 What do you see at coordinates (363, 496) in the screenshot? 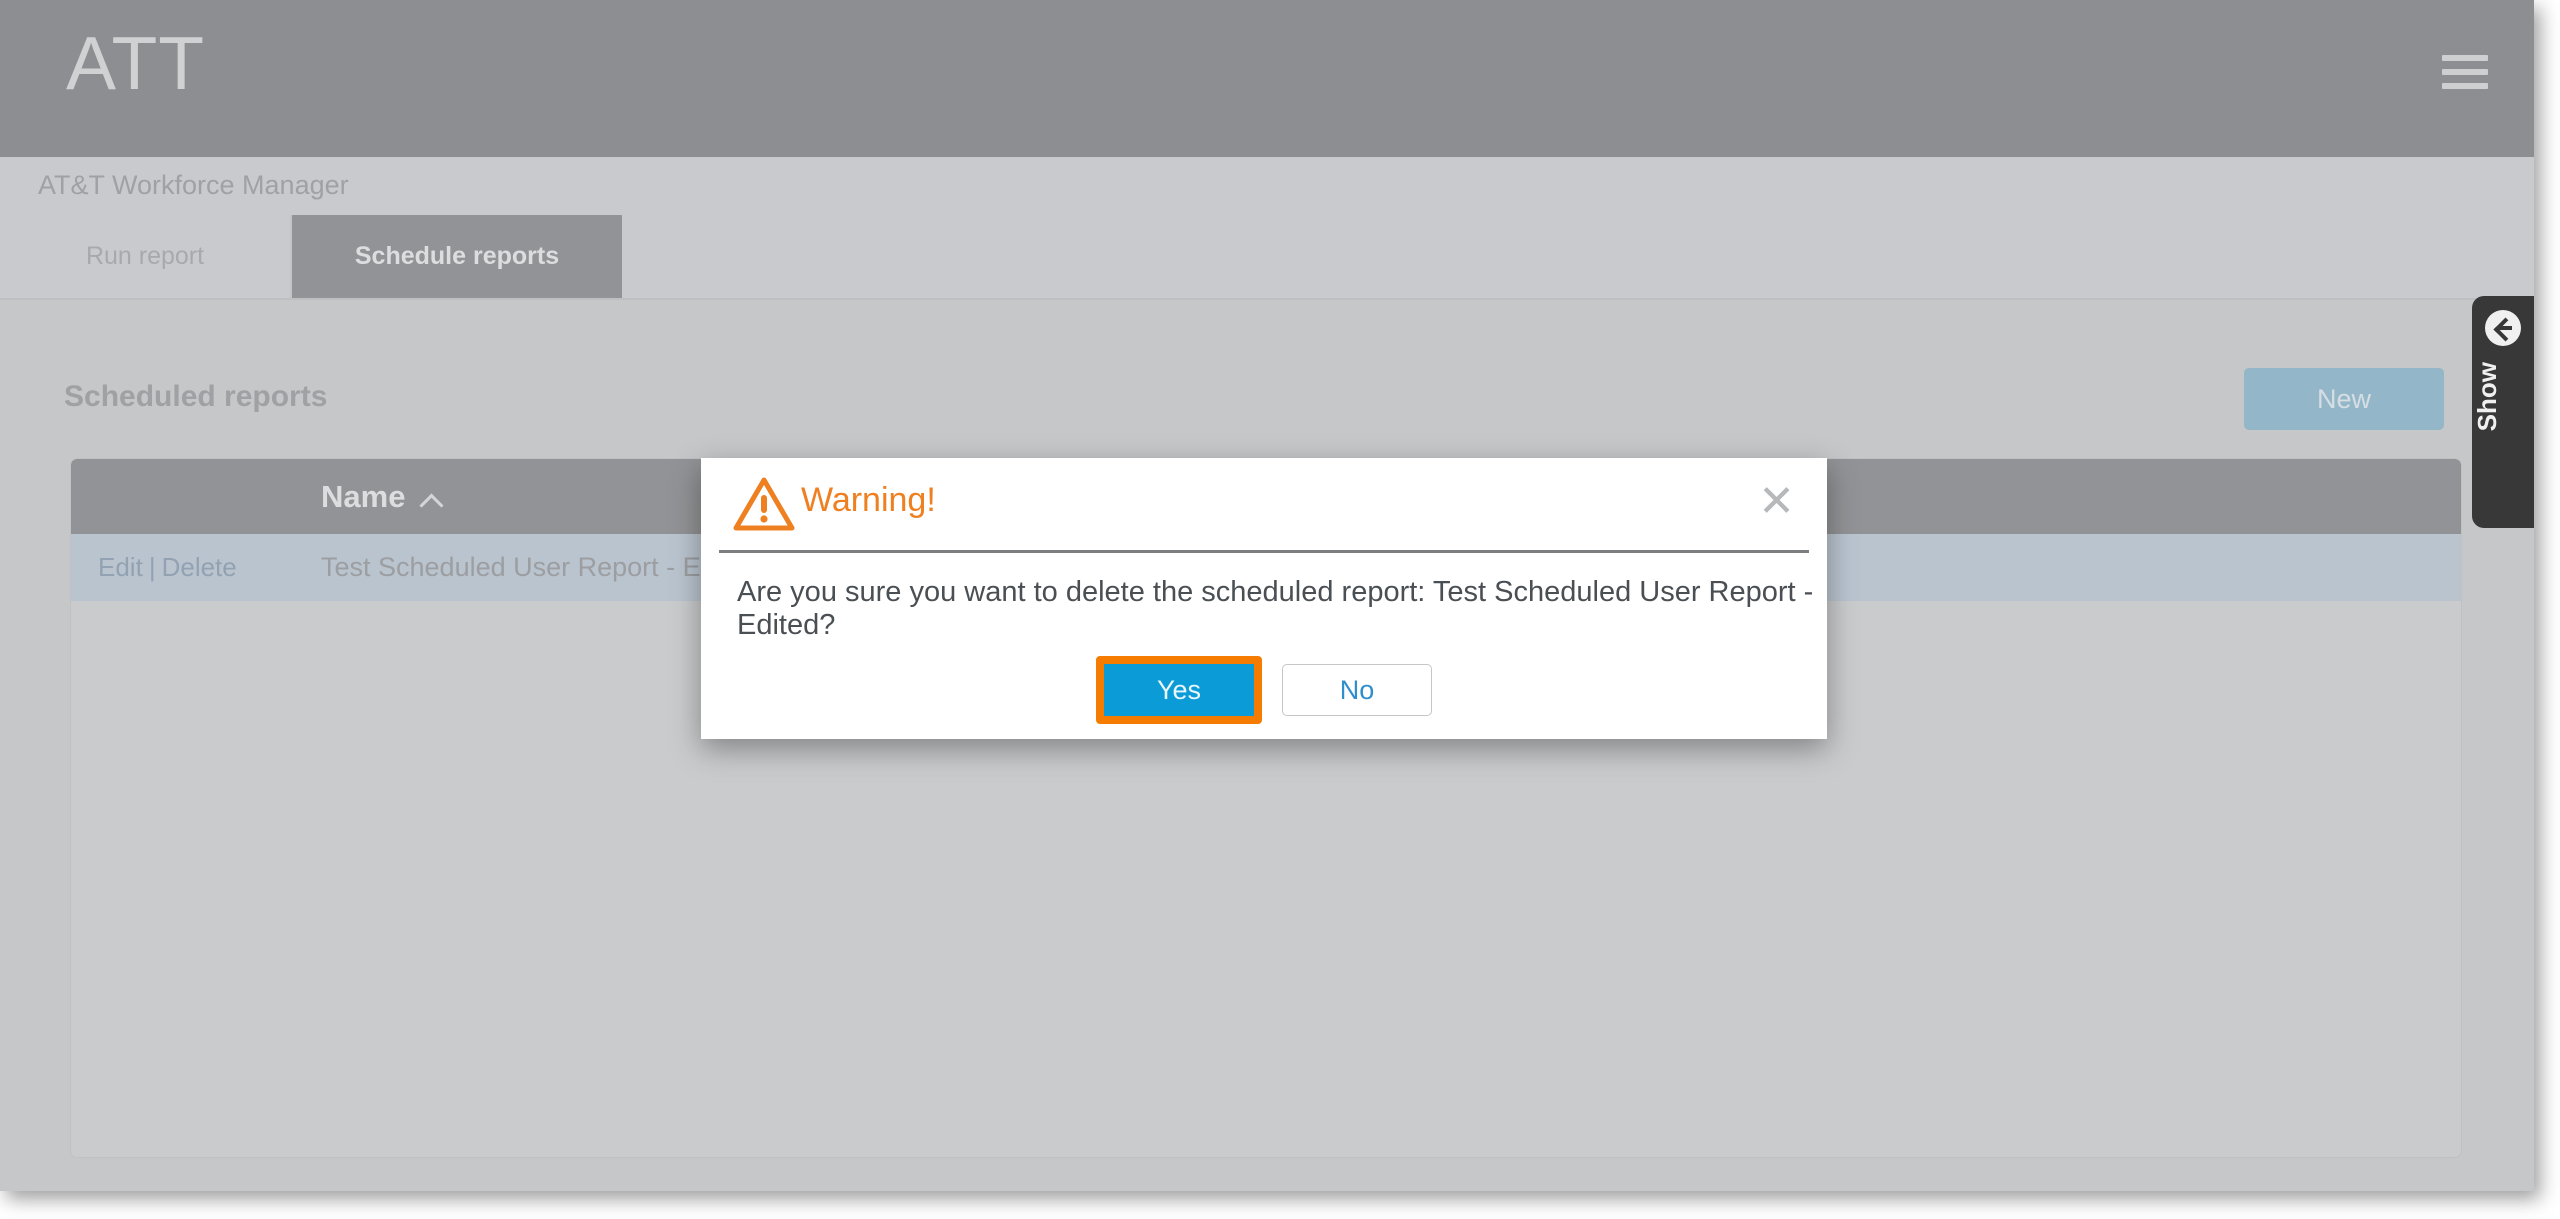
I see `column-header-label: Name` at bounding box center [363, 496].